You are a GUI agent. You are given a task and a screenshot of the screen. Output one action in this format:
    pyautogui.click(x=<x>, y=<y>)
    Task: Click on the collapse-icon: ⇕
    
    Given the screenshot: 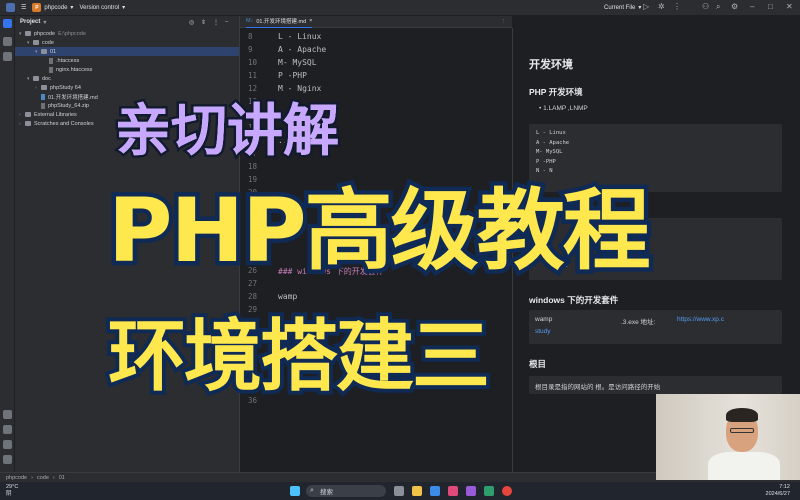 What is the action you would take?
    pyautogui.click(x=203, y=22)
    